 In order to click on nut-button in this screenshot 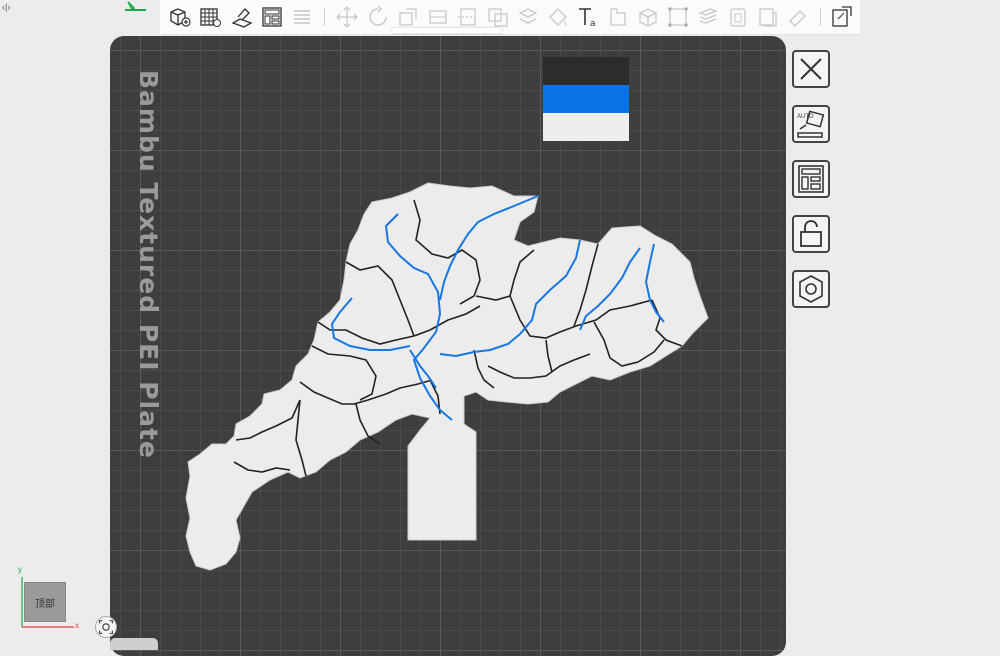, I will do `click(811, 289)`.